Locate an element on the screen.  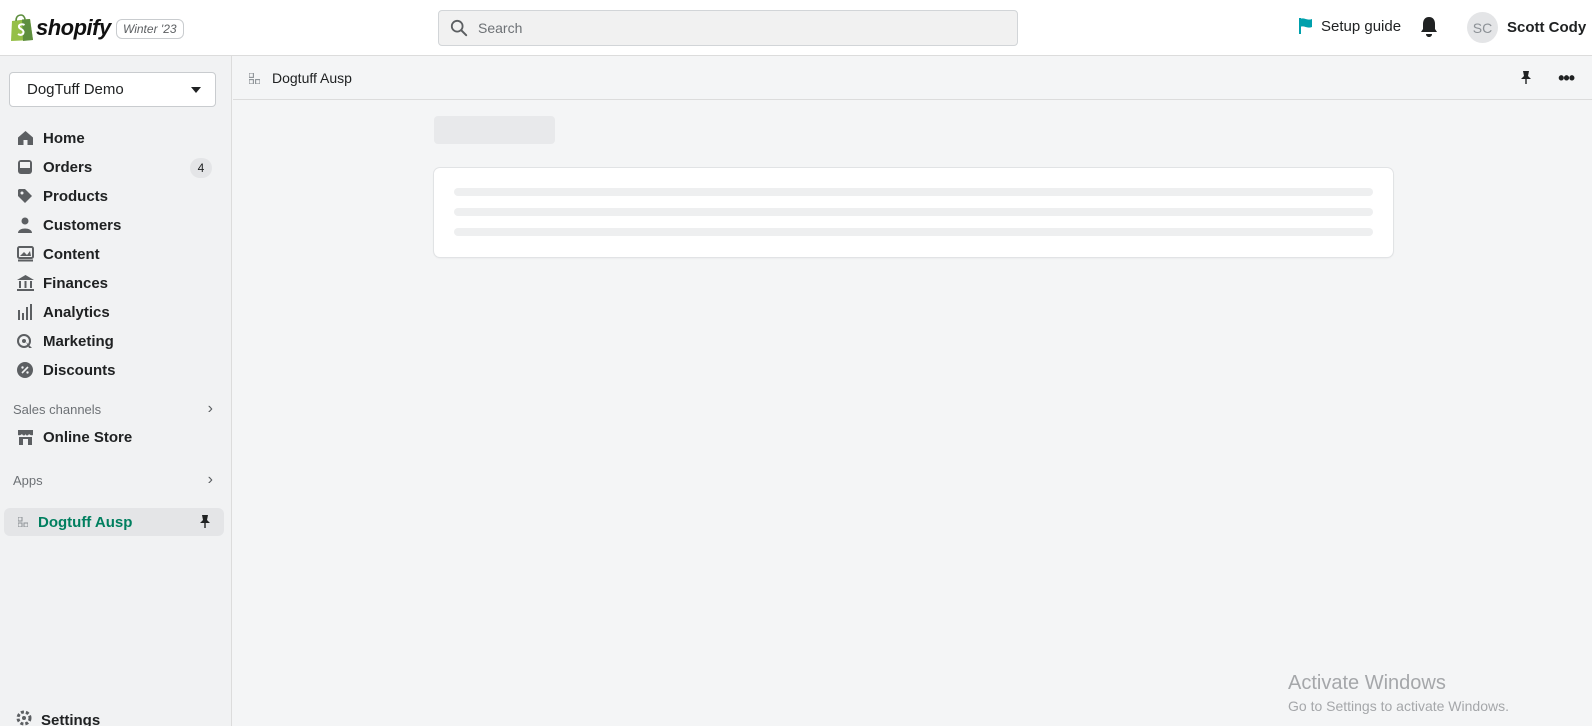
sidebar-item-label: Orders is located at coordinates (68, 167).